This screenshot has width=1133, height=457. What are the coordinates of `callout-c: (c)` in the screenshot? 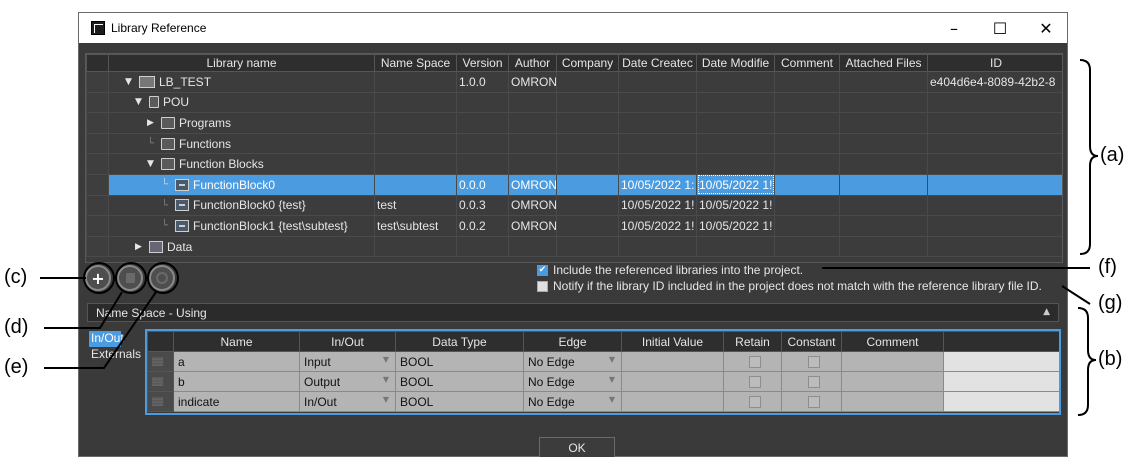 It's located at (16, 277).